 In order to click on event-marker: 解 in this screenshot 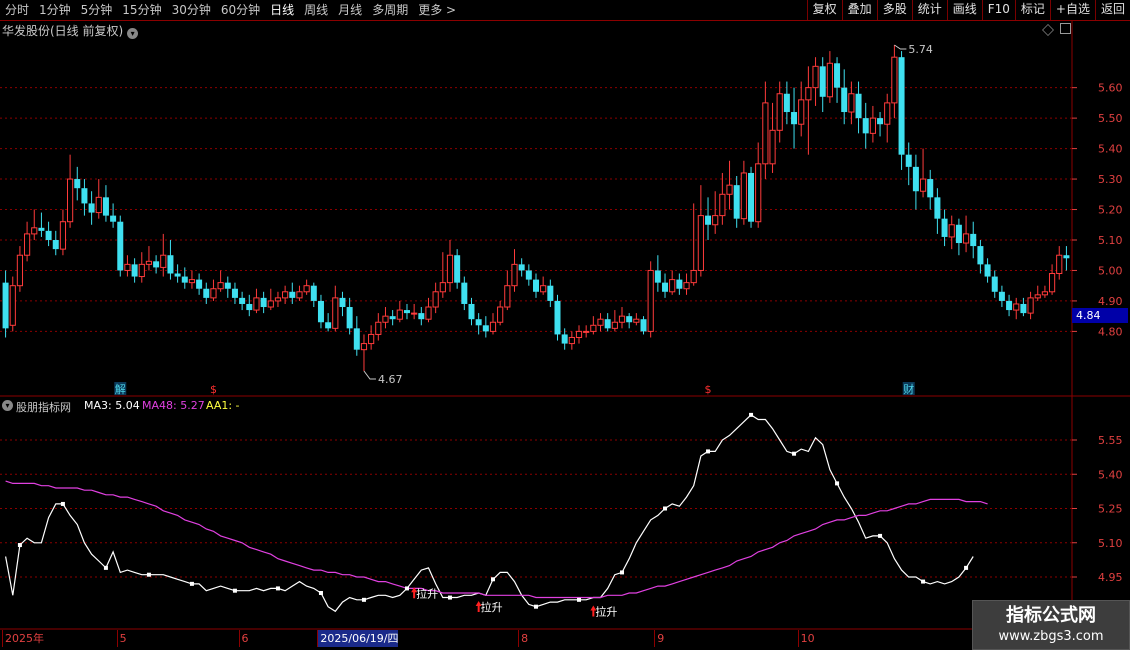, I will do `click(120, 389)`.